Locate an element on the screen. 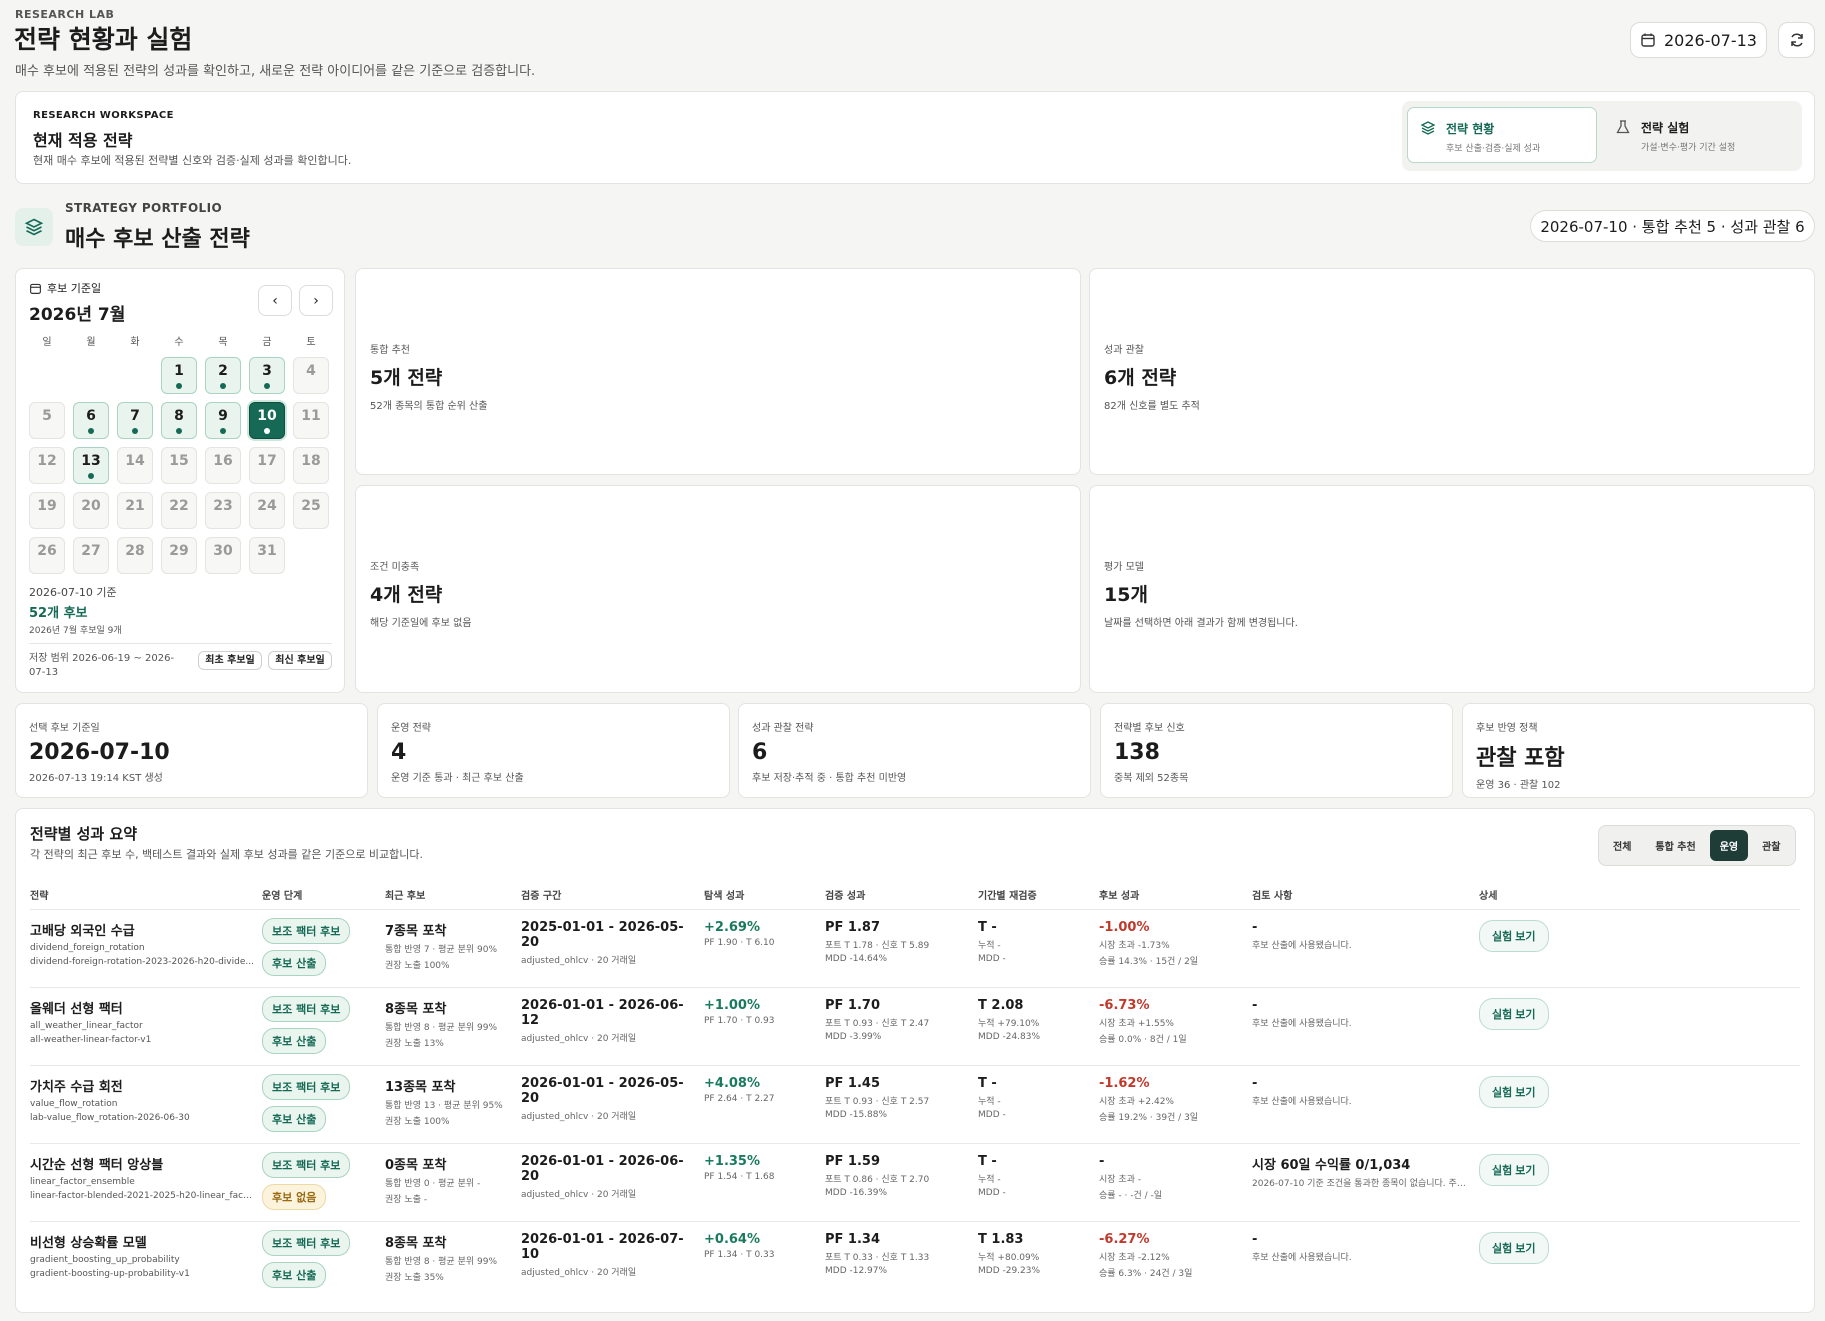  candidate-return: - is located at coordinates (1102, 1161).